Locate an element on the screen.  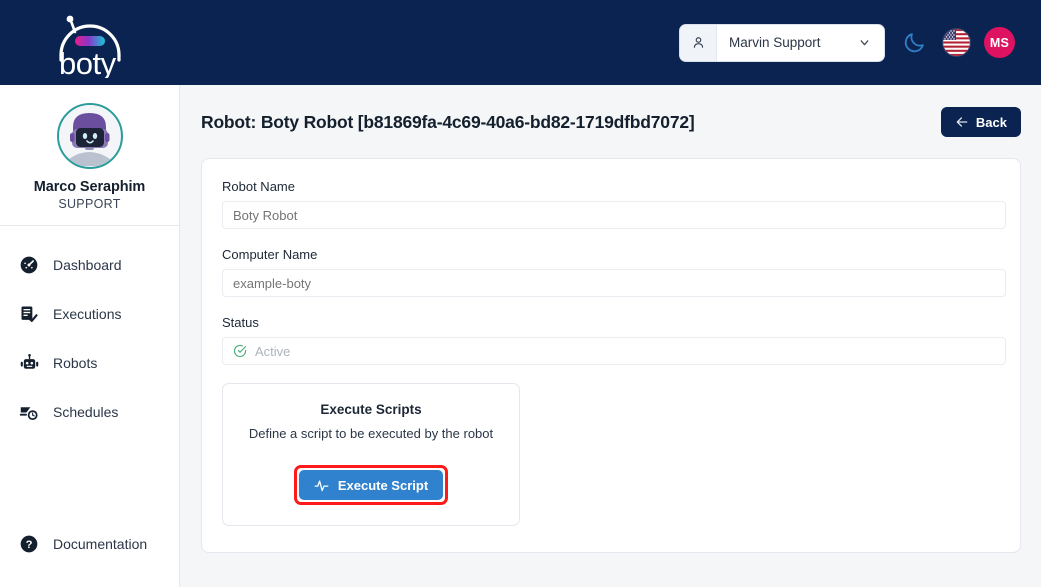
check-circle-icon is located at coordinates (240, 351).